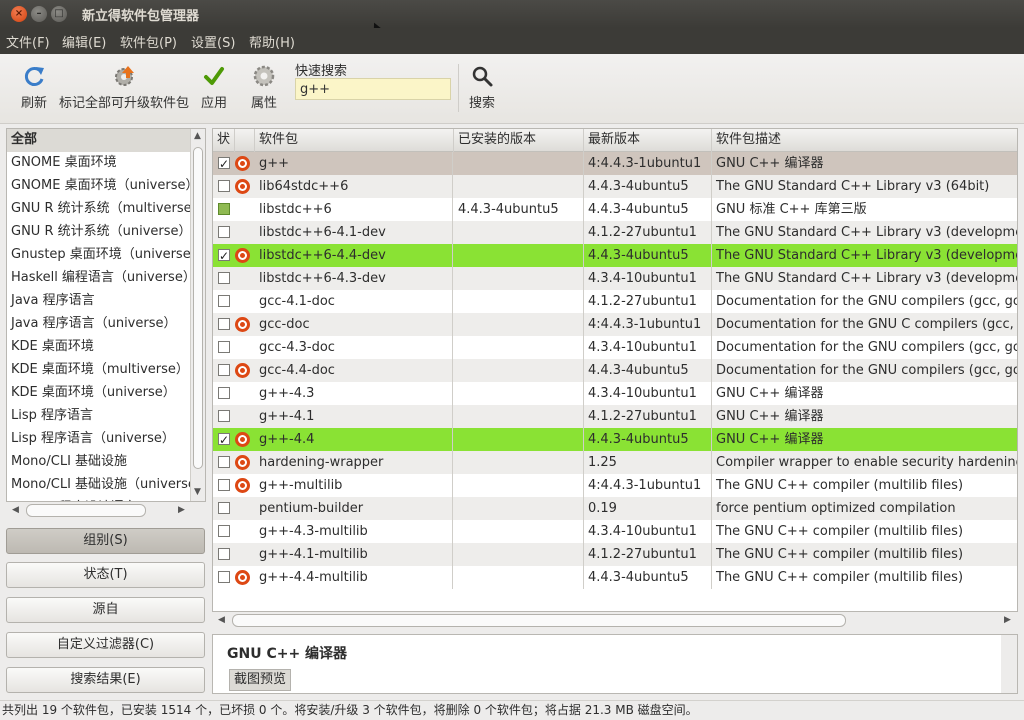 The width and height of the screenshot is (1024, 720). What do you see at coordinates (98, 278) in the screenshot?
I see `category-item: Haskell 编程语言（universe）` at bounding box center [98, 278].